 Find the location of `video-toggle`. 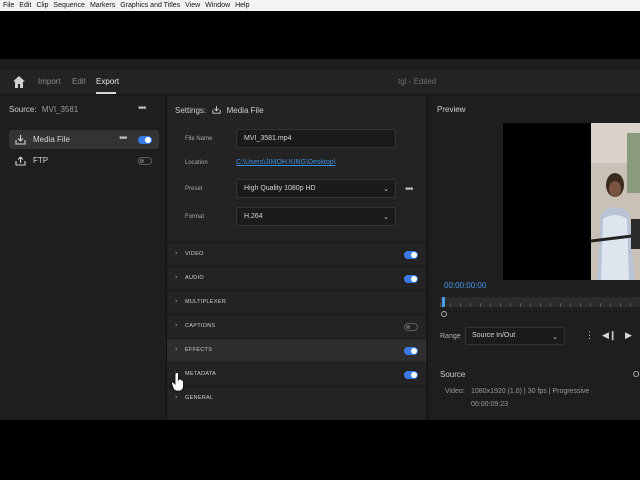

video-toggle is located at coordinates (411, 255).